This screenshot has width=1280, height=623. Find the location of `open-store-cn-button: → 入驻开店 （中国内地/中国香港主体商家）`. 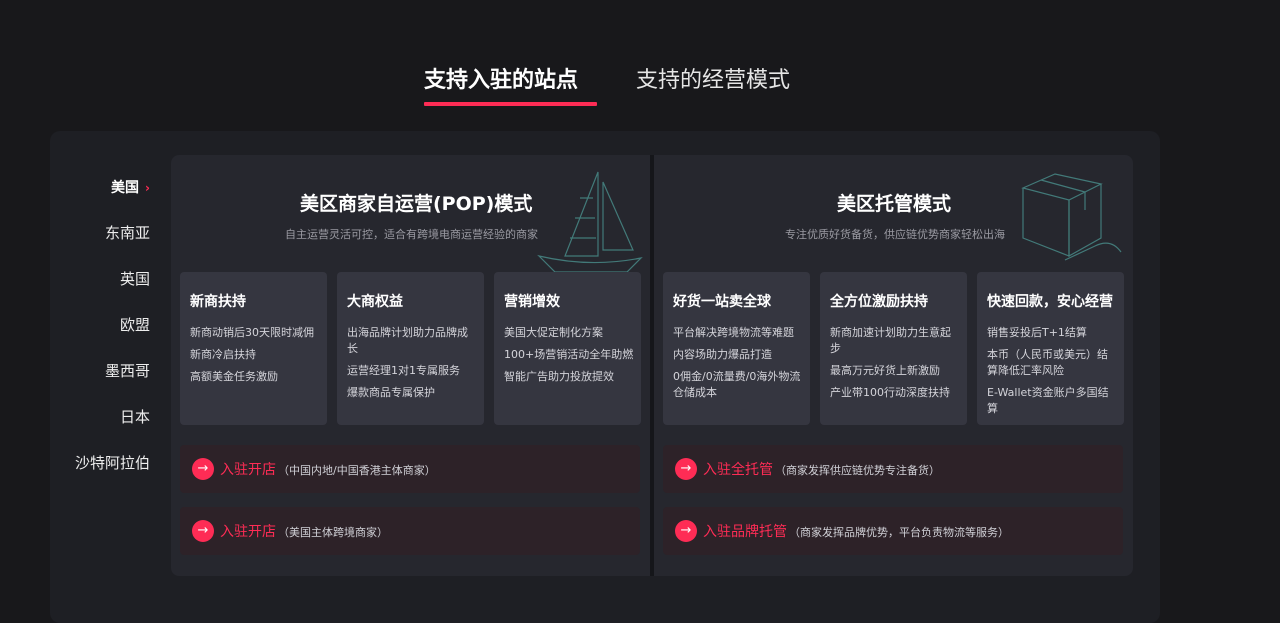

open-store-cn-button: → 入驻开店 （中国内地/中国香港主体商家） is located at coordinates (410, 469).